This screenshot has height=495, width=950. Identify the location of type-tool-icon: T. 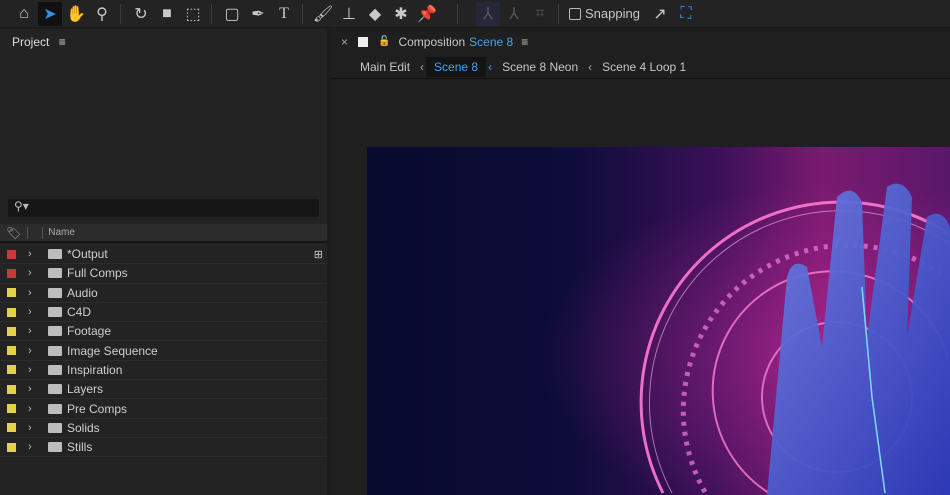
(284, 14).